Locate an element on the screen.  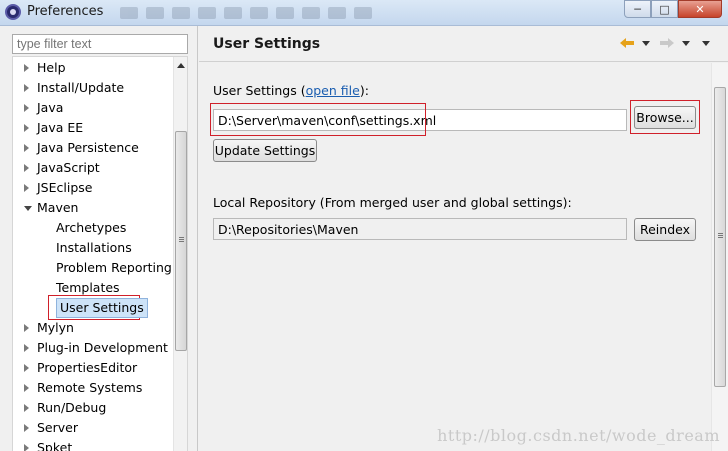
tree-item-label: Java is located at coordinates (50, 107).